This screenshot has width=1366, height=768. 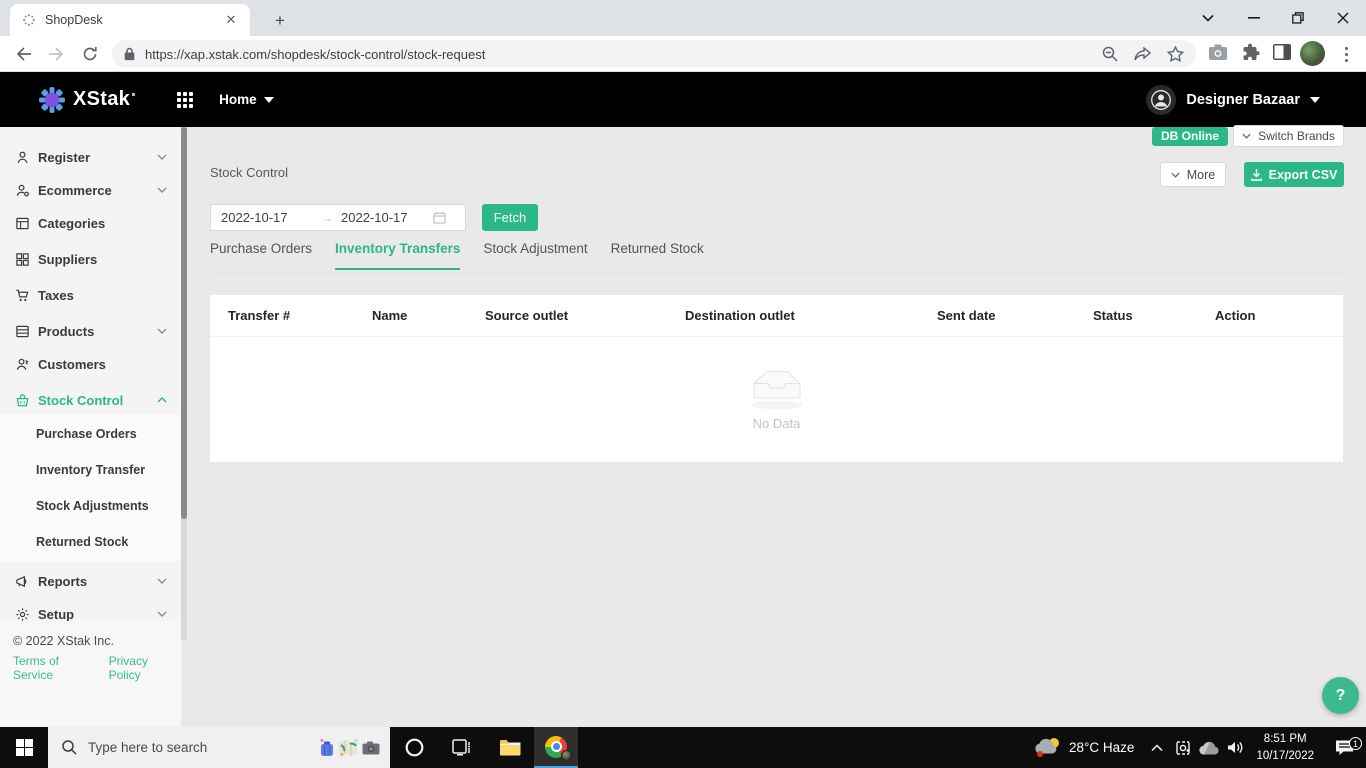 What do you see at coordinates (535, 254) in the screenshot?
I see `tab-stock-adjustment: Stock Adjustment` at bounding box center [535, 254].